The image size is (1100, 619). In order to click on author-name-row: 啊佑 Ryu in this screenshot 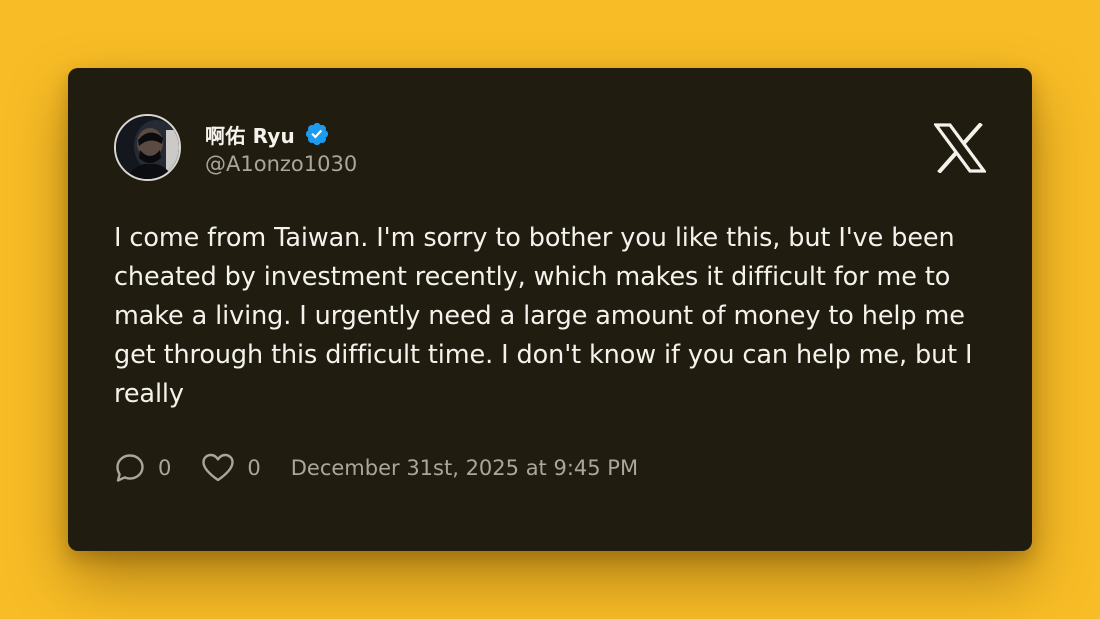, I will do `click(267, 134)`.